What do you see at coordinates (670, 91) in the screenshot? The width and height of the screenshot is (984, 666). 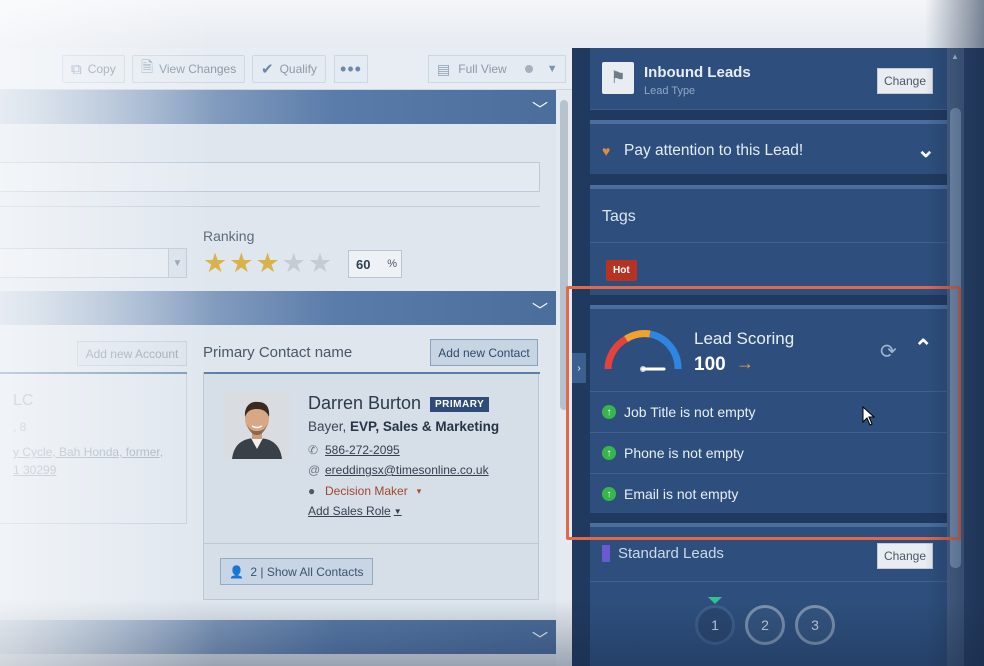 I see `lead-type-subtitle: Lead Type` at bounding box center [670, 91].